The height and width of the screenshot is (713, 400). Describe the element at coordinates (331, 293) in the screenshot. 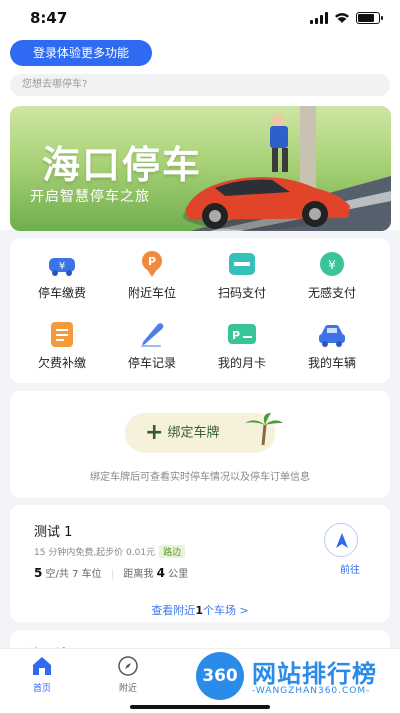

I see `service-label: 无感支付` at that location.